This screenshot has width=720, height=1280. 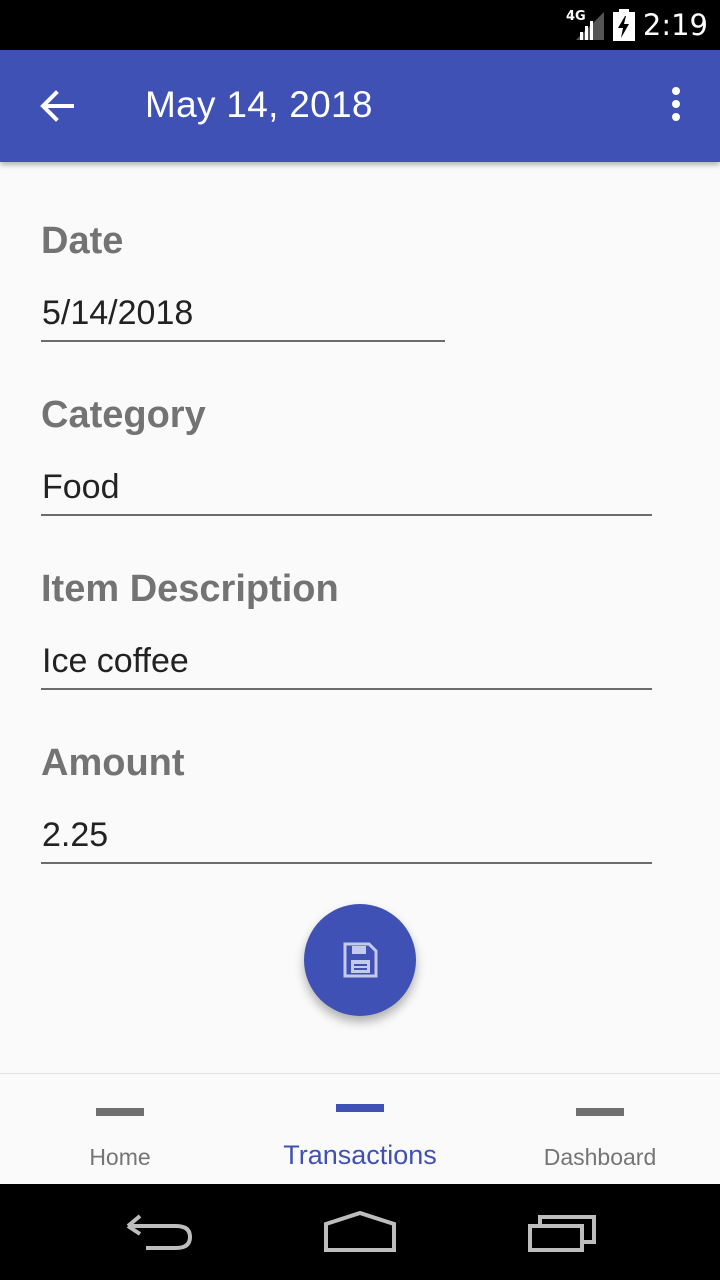 I want to click on more-vert-icon, so click(x=676, y=104).